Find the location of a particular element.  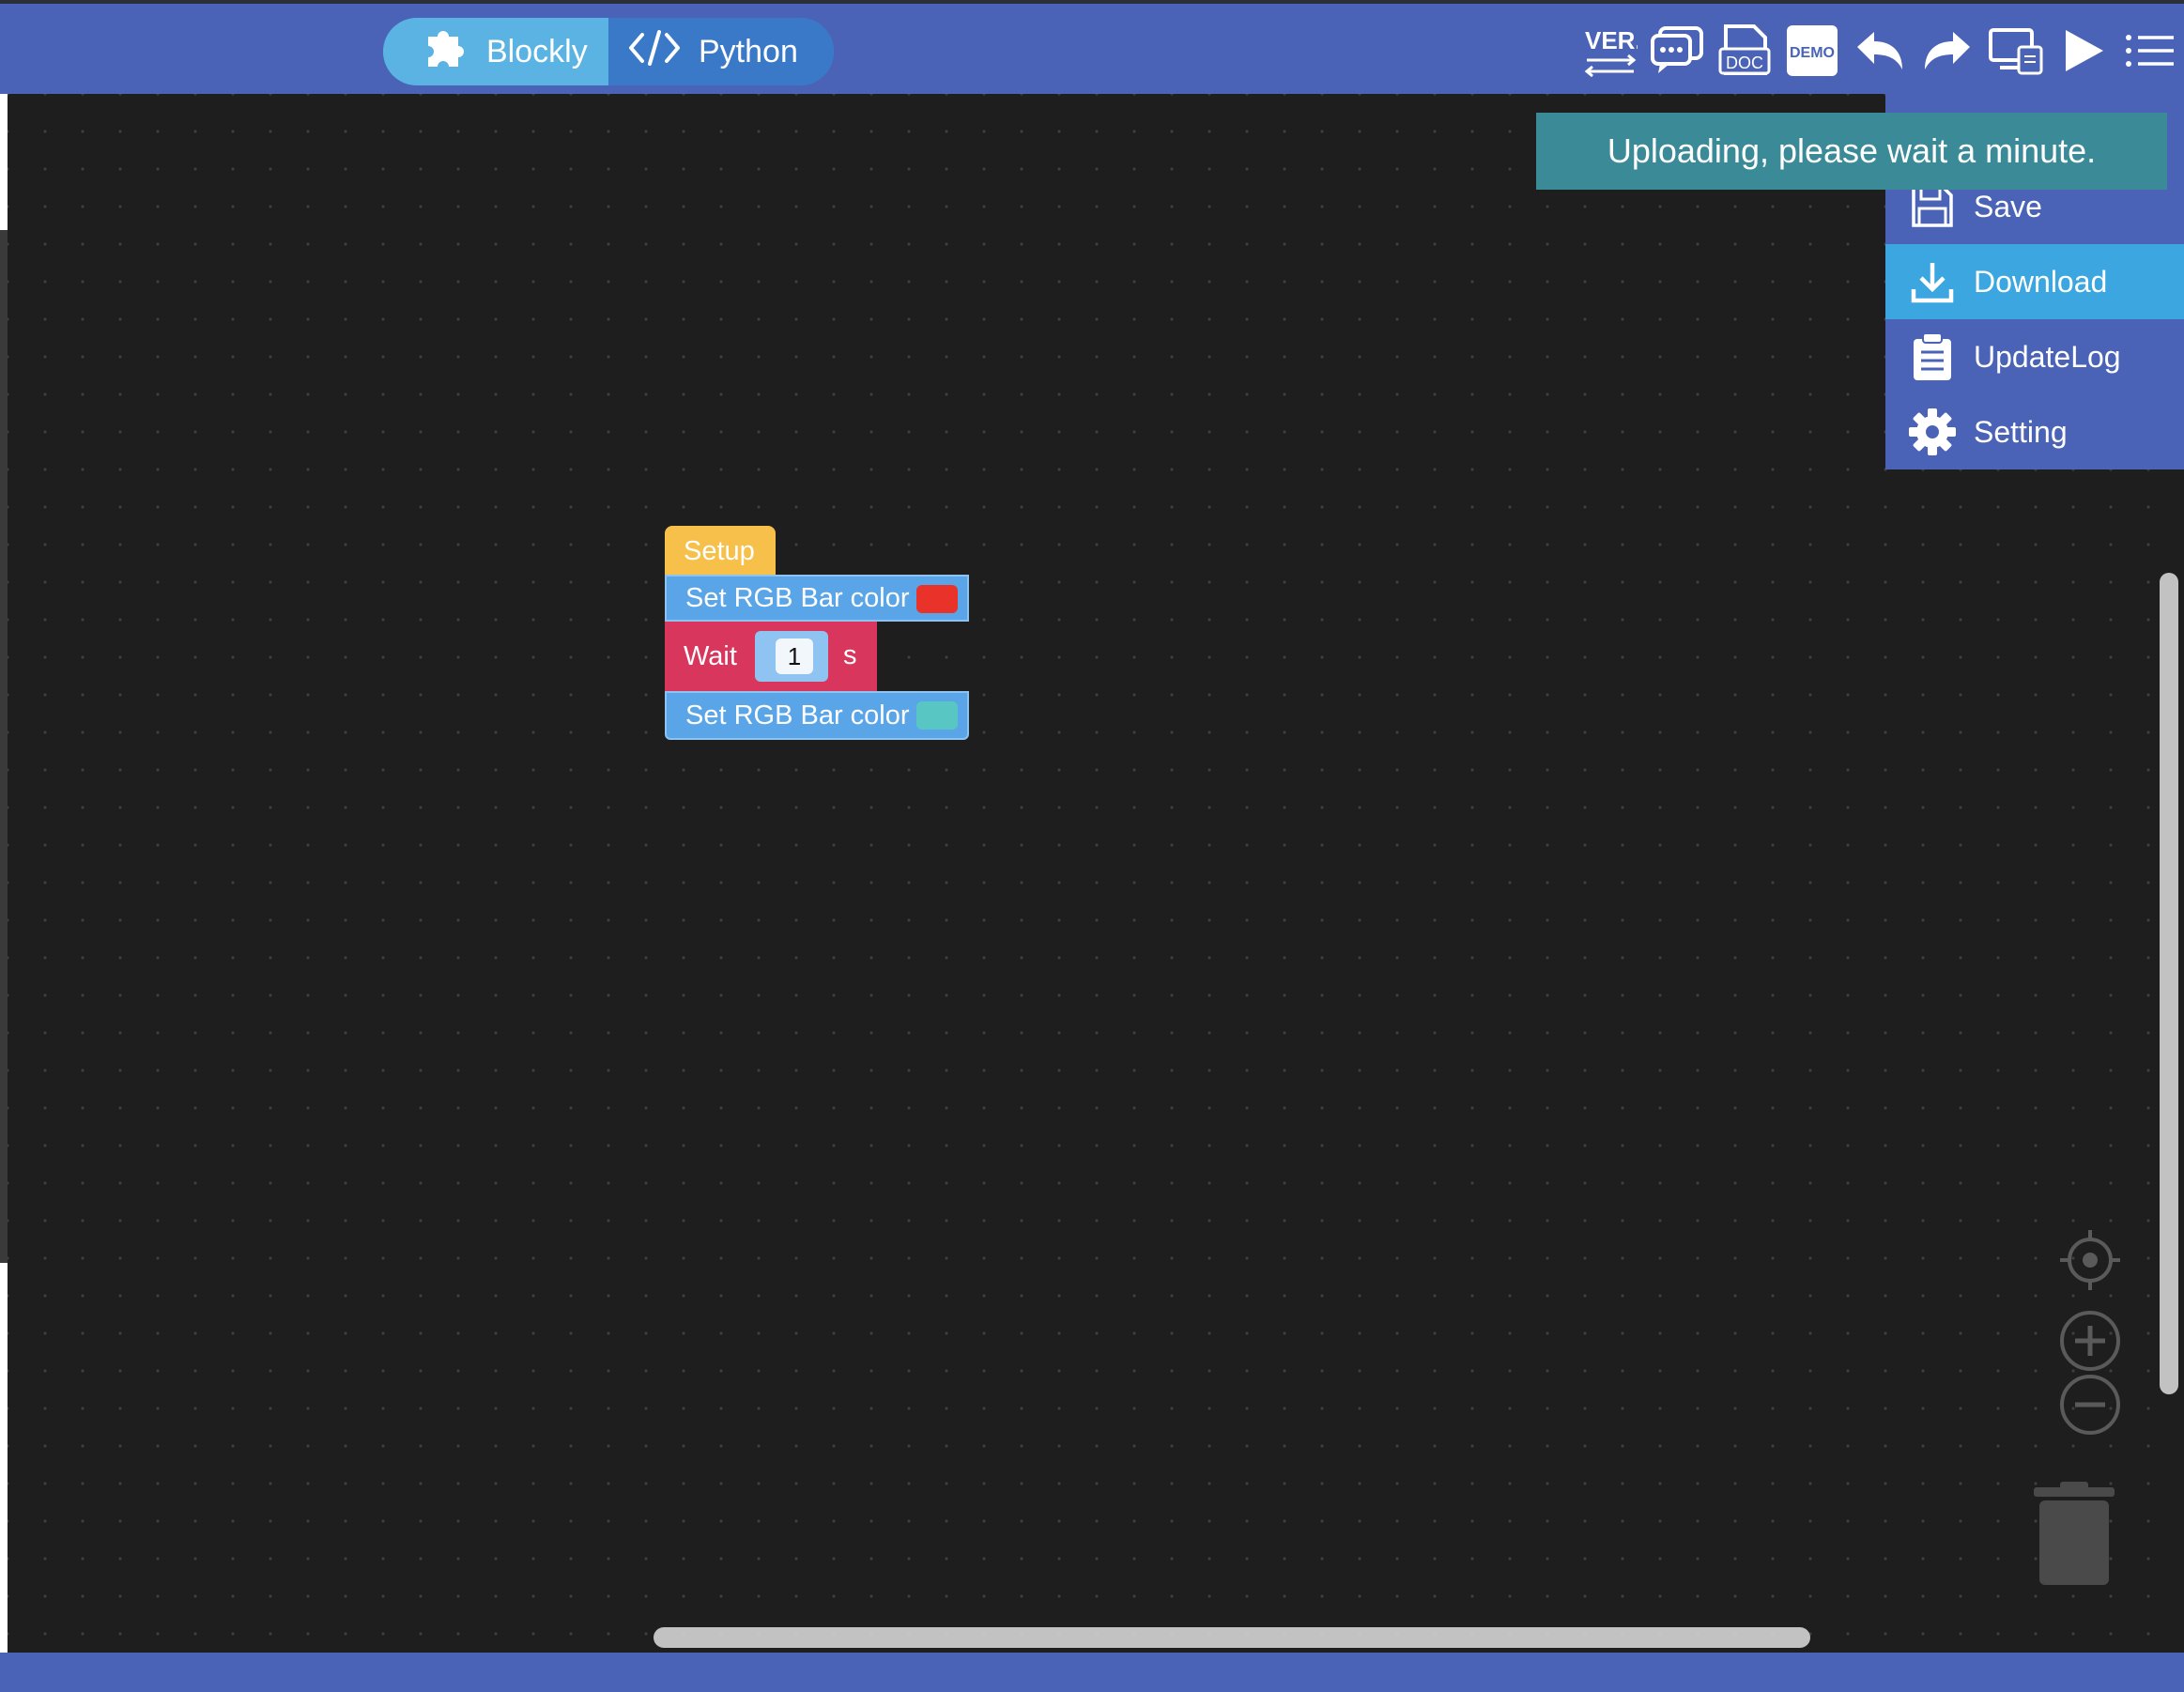

recenter-icon is located at coordinates (2090, 1260).